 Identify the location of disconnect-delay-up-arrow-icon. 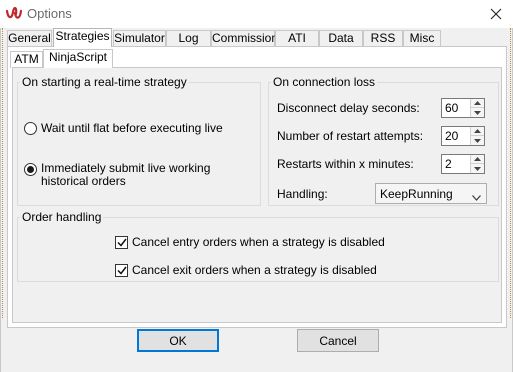
(477, 103).